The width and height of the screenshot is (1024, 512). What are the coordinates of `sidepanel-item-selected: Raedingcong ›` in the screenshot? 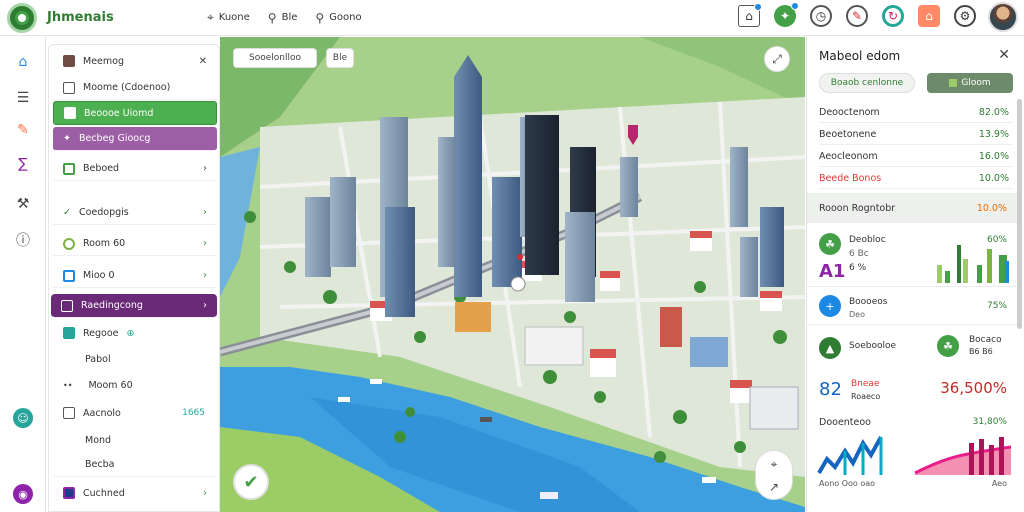 It's located at (134, 306).